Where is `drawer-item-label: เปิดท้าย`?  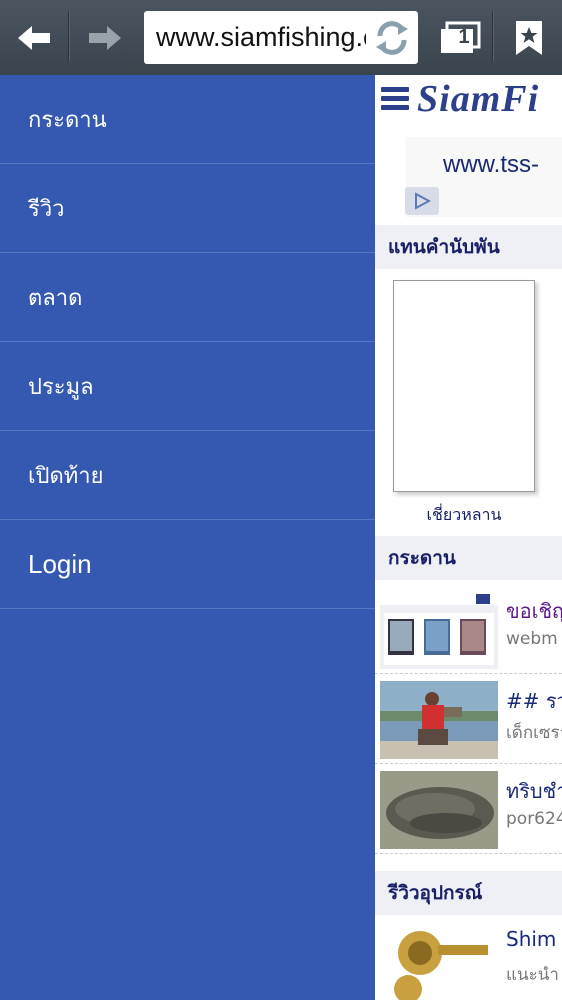 drawer-item-label: เปิดท้าย is located at coordinates (66, 476).